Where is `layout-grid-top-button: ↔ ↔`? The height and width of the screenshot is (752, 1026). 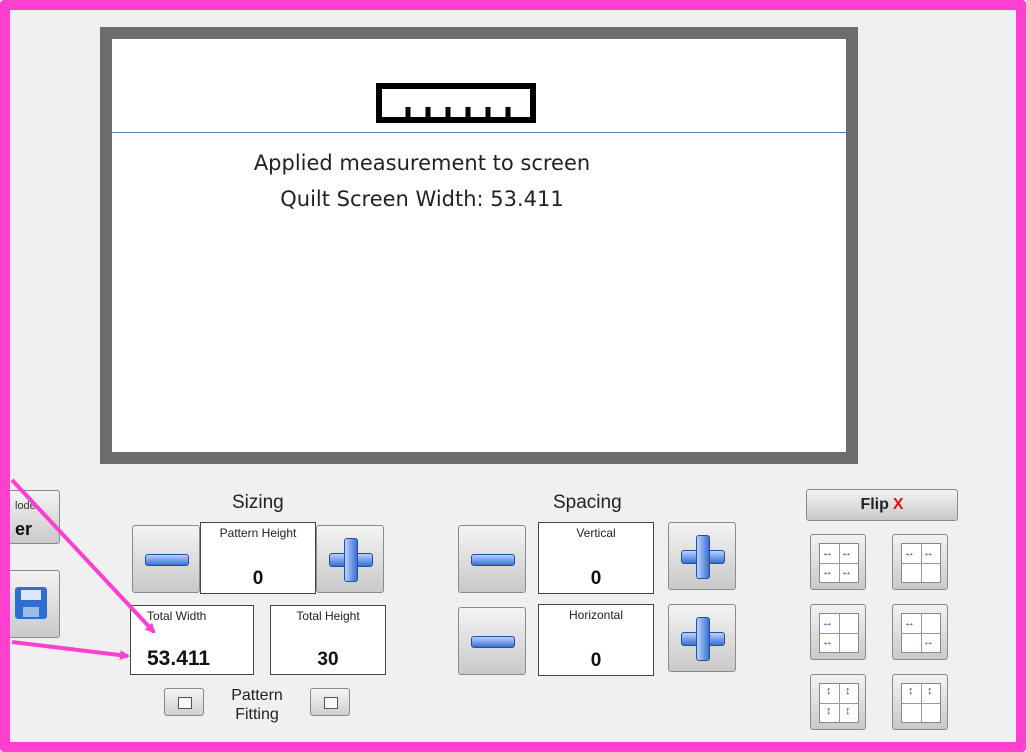
layout-grid-top-button: ↔ ↔ is located at coordinates (920, 562).